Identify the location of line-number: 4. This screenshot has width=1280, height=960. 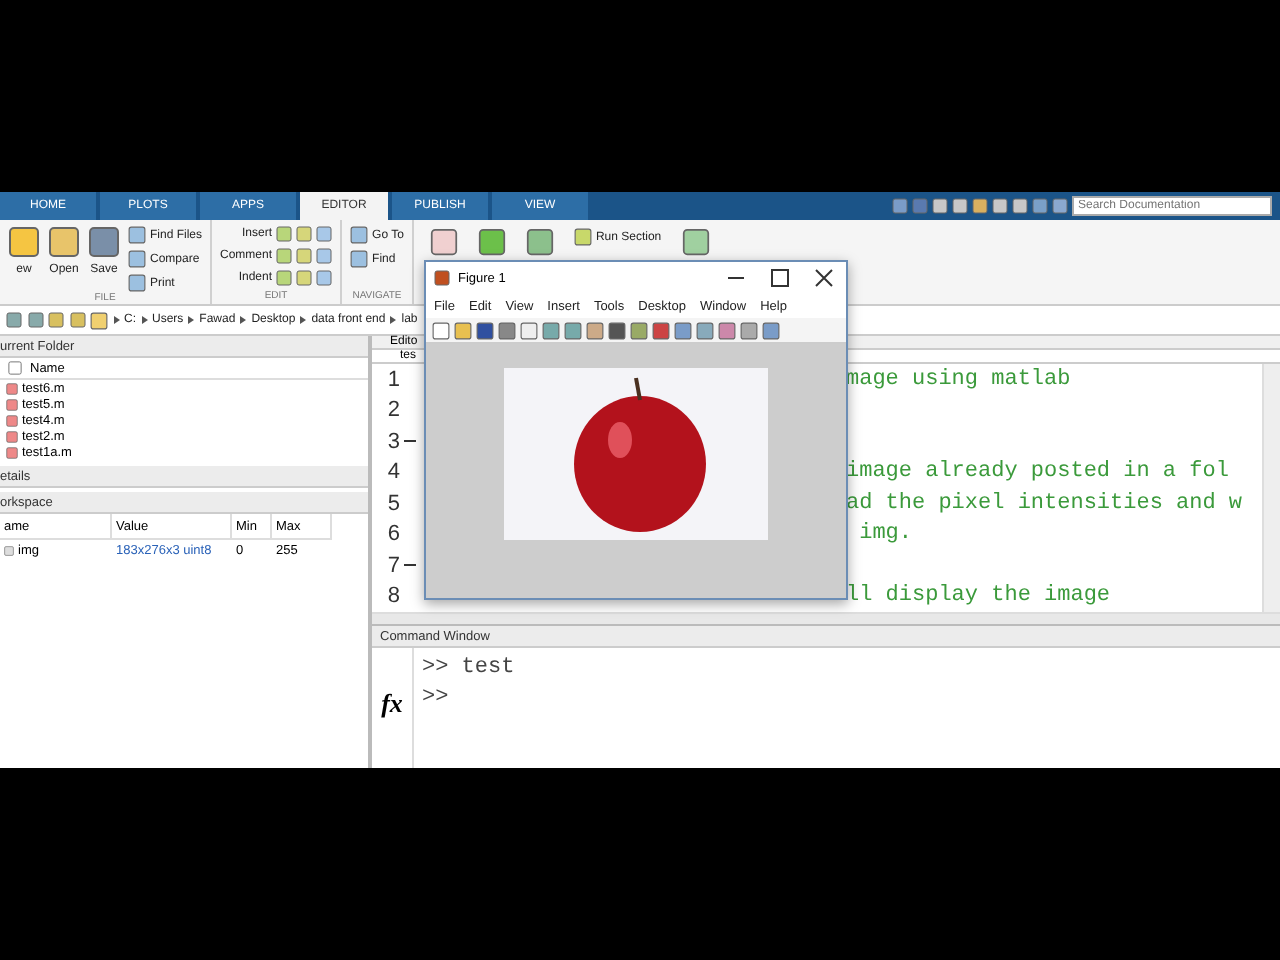
(392, 472).